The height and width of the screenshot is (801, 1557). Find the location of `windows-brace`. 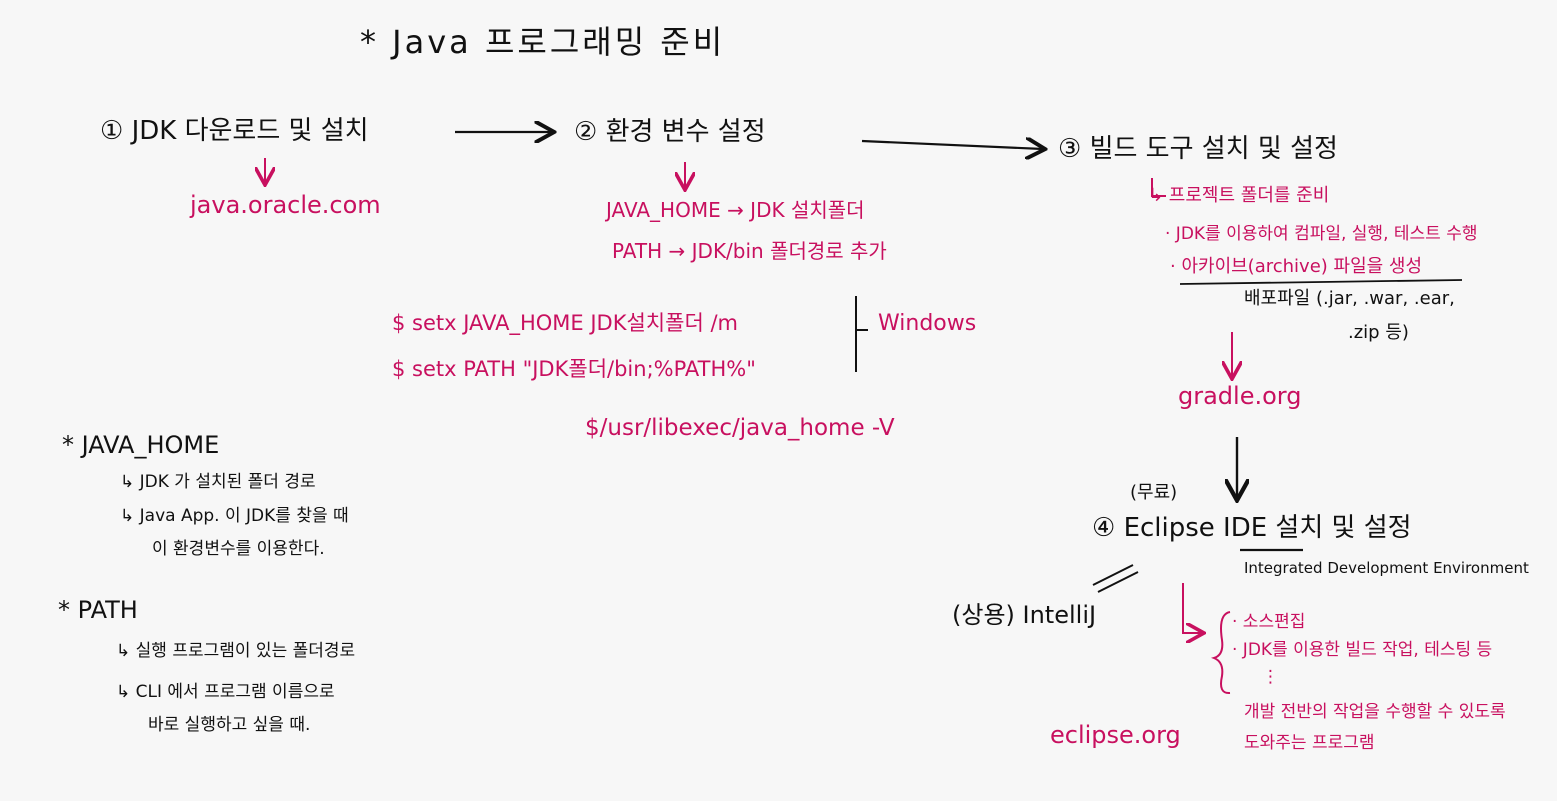

windows-brace is located at coordinates (861, 334).